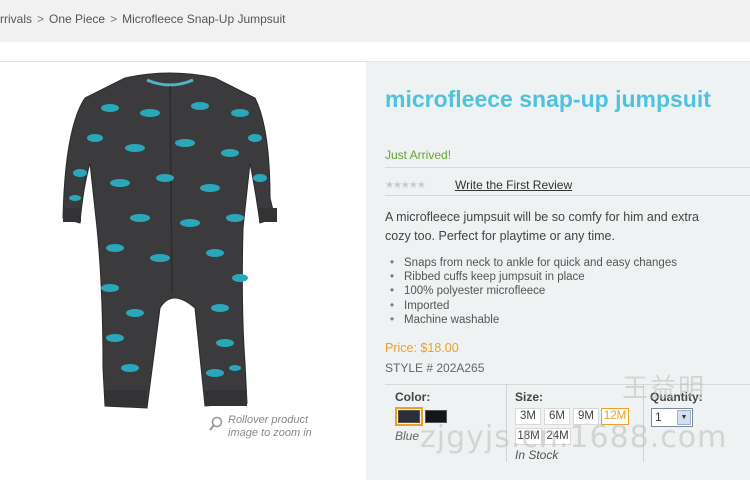 The image size is (750, 480). Describe the element at coordinates (270, 426) in the screenshot. I see `zoom-hint-text: Rollover product image to zoom in` at that location.